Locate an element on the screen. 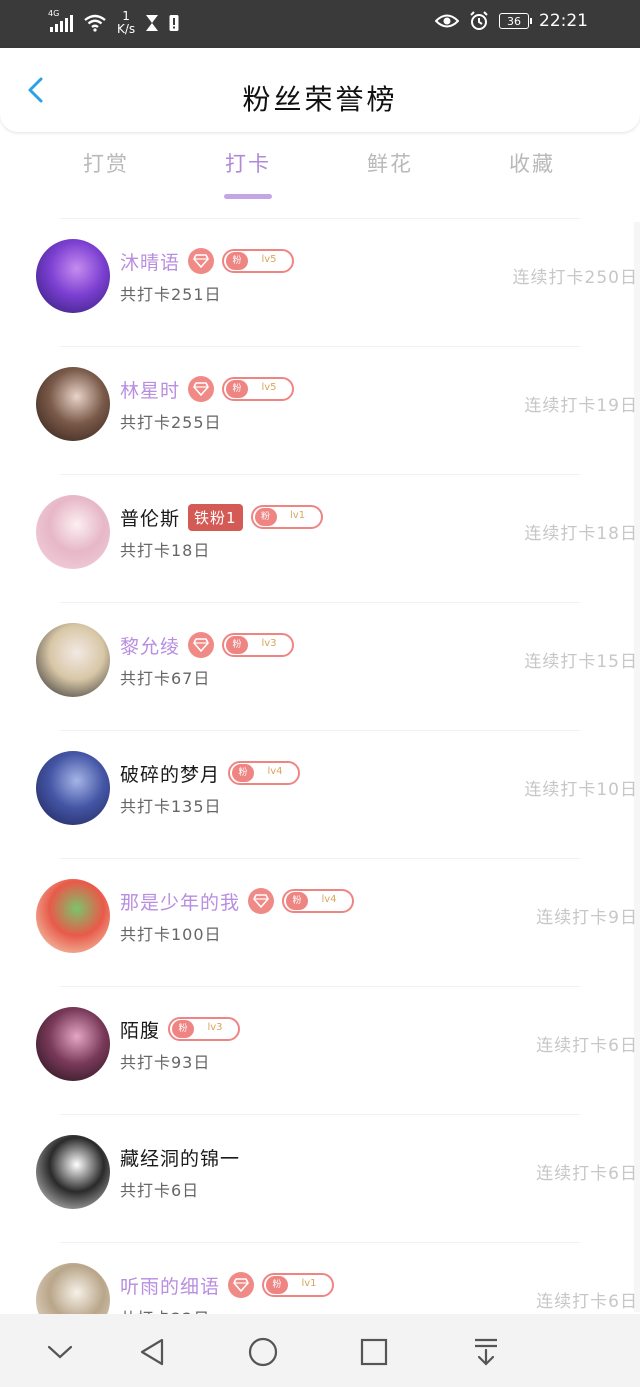 Image resolution: width=640 pixels, height=1387 pixels. network-speed: 1 K/s is located at coordinates (126, 22).